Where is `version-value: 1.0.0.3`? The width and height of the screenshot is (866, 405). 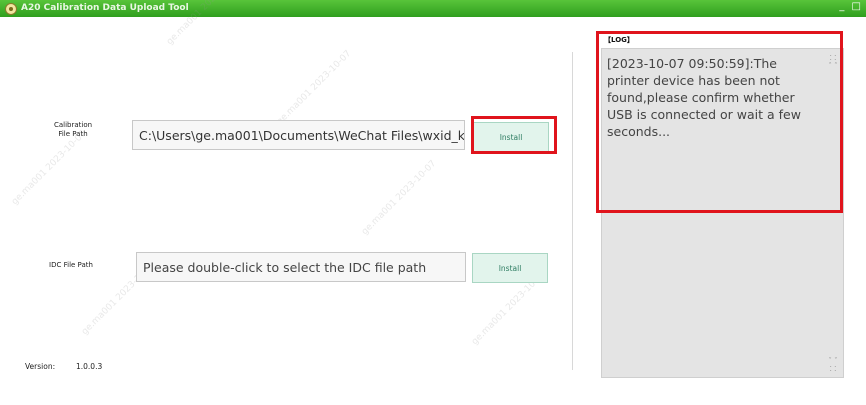 version-value: 1.0.0.3 is located at coordinates (89, 366).